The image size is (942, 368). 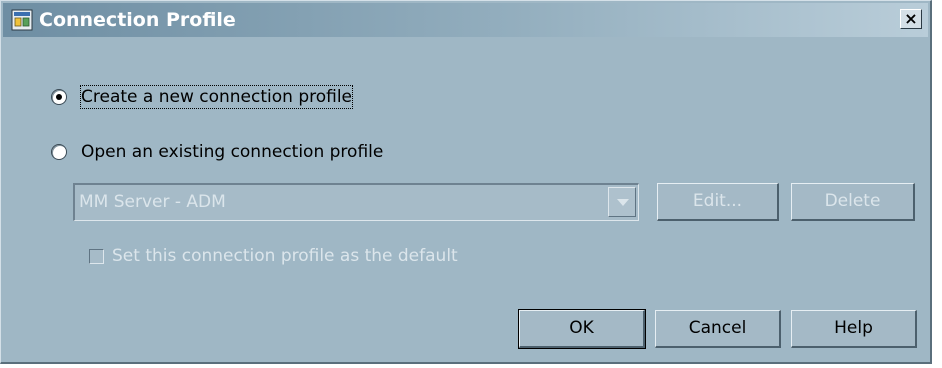 I want to click on close-icon: ×, so click(x=911, y=18).